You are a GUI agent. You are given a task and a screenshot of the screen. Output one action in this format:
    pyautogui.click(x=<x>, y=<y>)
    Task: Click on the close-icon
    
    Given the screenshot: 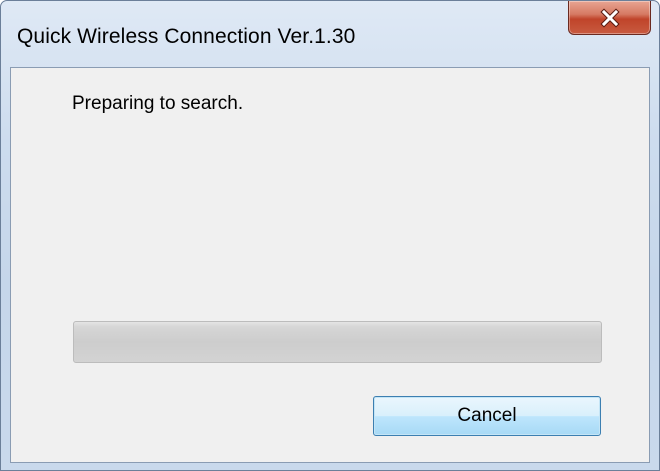 What is the action you would take?
    pyautogui.click(x=609, y=17)
    